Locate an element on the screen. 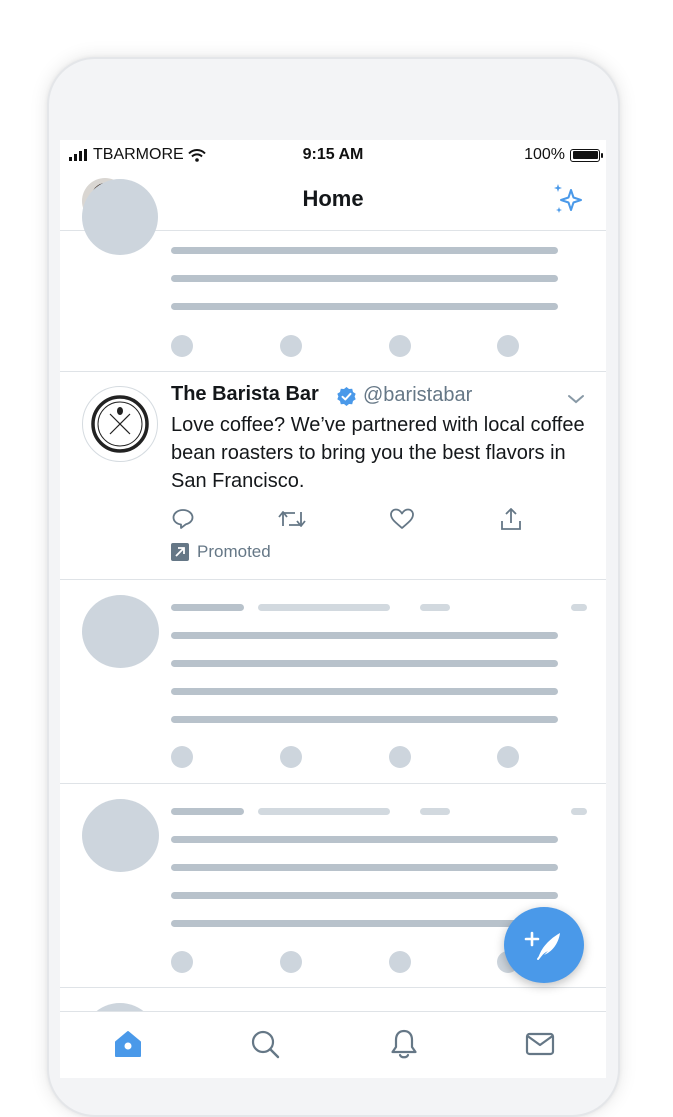  promoted-label: Promoted is located at coordinates (221, 552).